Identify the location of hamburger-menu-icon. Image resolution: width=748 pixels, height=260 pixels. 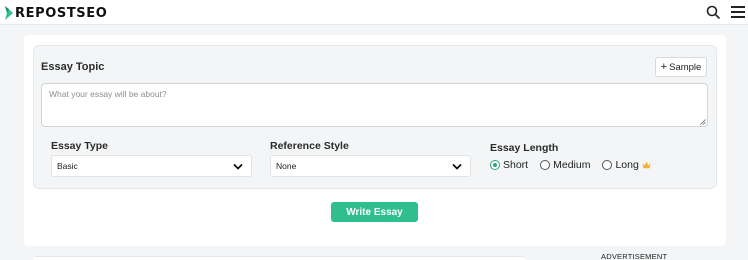
(738, 12).